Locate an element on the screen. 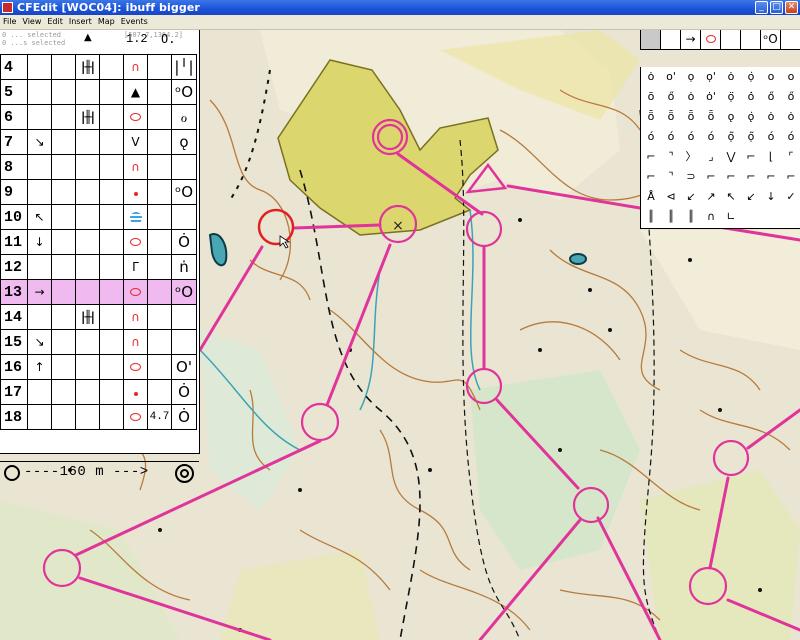  palette-symbol: 〉 is located at coordinates (691, 157).